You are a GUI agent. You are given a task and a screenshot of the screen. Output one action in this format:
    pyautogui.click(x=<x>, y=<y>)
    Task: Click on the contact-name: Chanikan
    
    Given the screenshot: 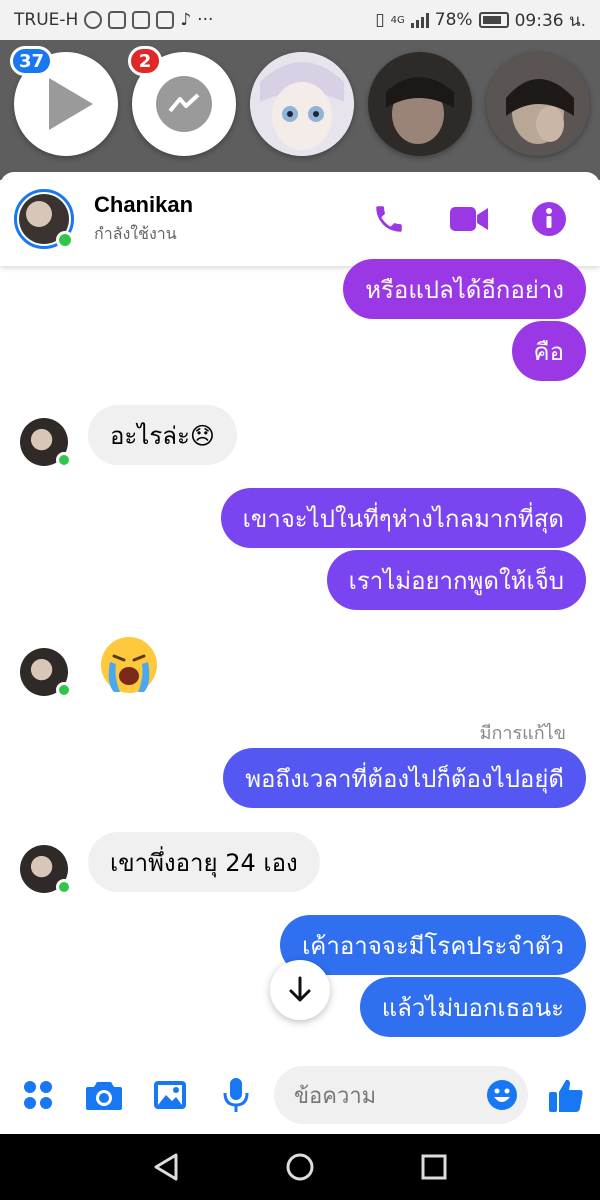 What is the action you would take?
    pyautogui.click(x=144, y=204)
    